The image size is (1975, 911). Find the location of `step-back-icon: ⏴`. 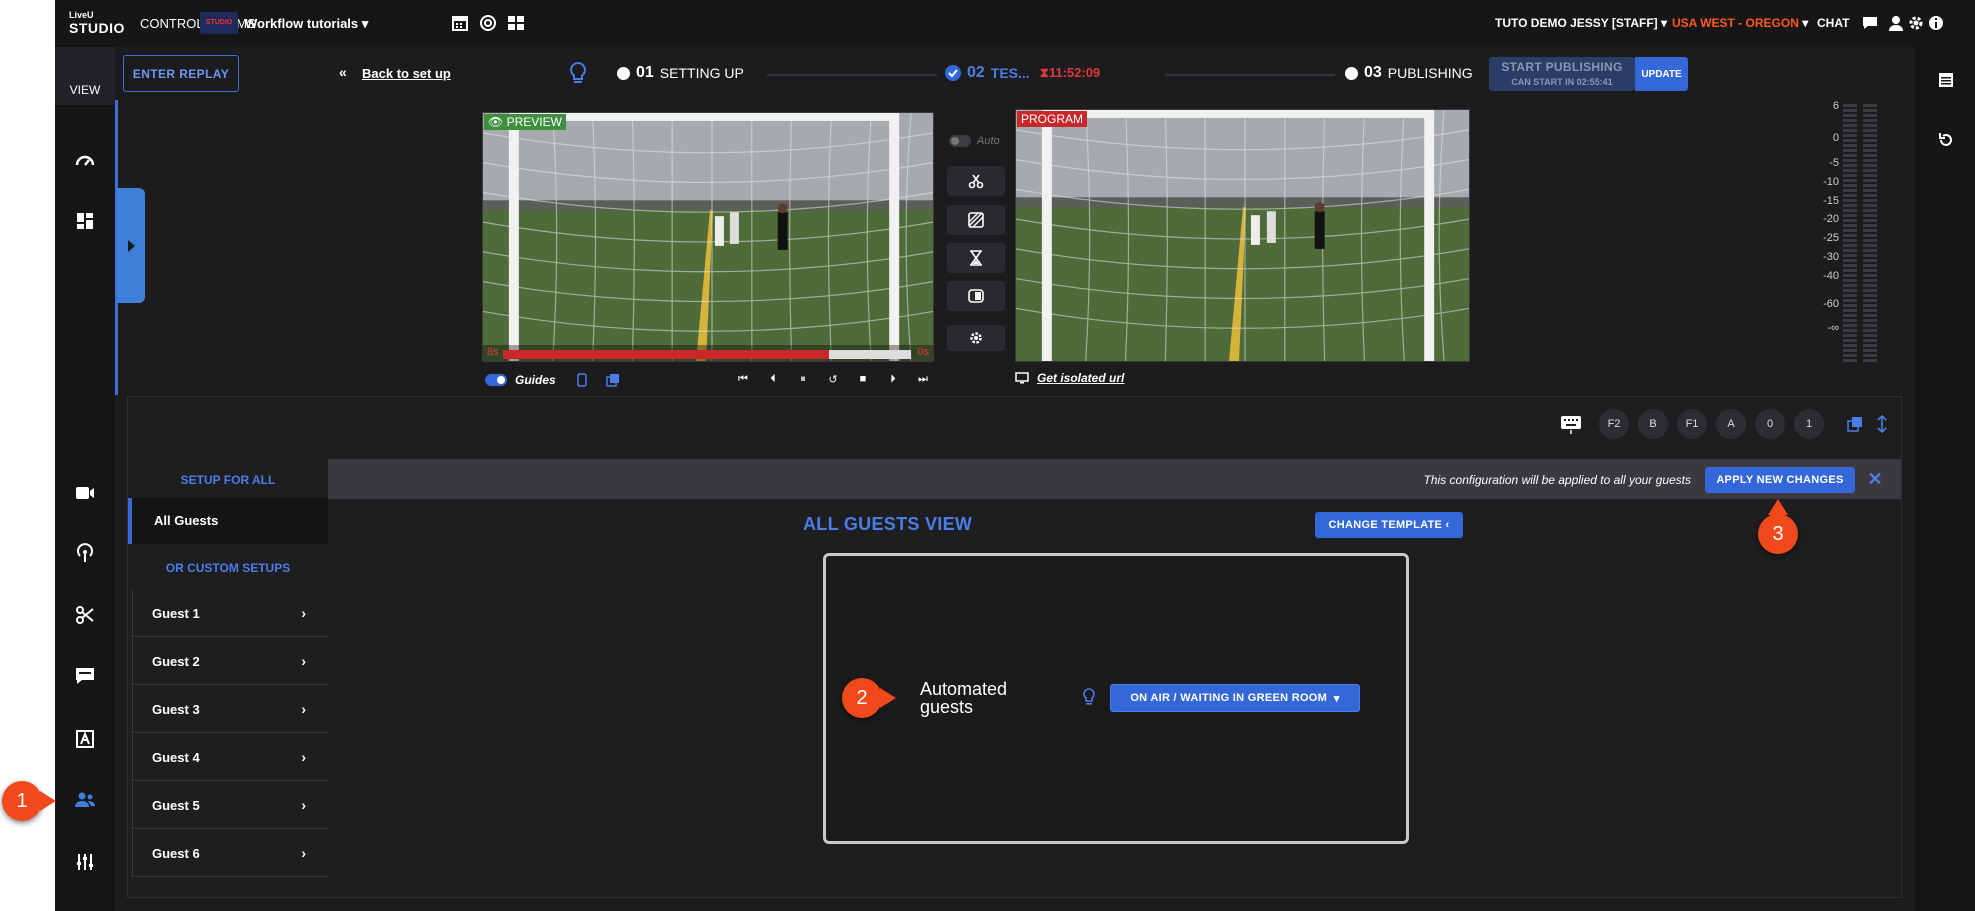

step-back-icon: ⏴ is located at coordinates (773, 379).